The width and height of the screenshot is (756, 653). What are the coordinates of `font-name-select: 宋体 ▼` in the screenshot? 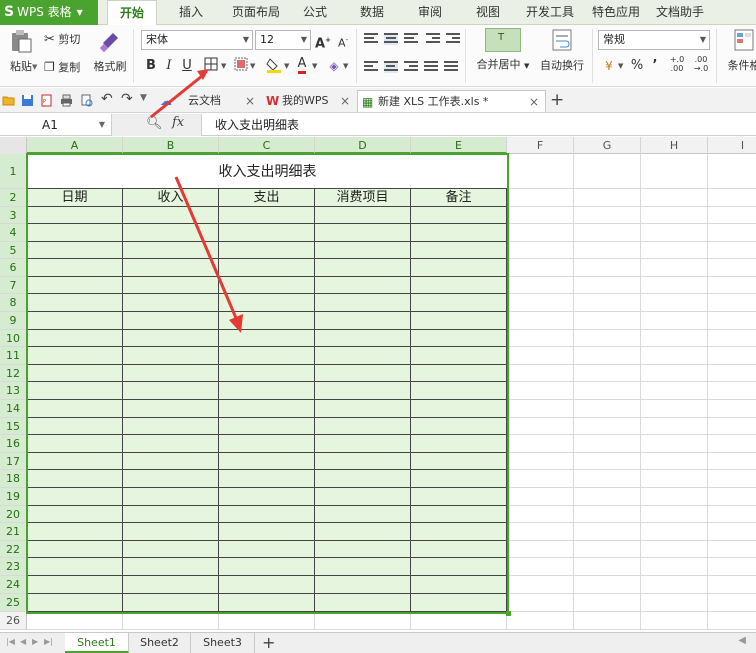 It's located at (197, 40).